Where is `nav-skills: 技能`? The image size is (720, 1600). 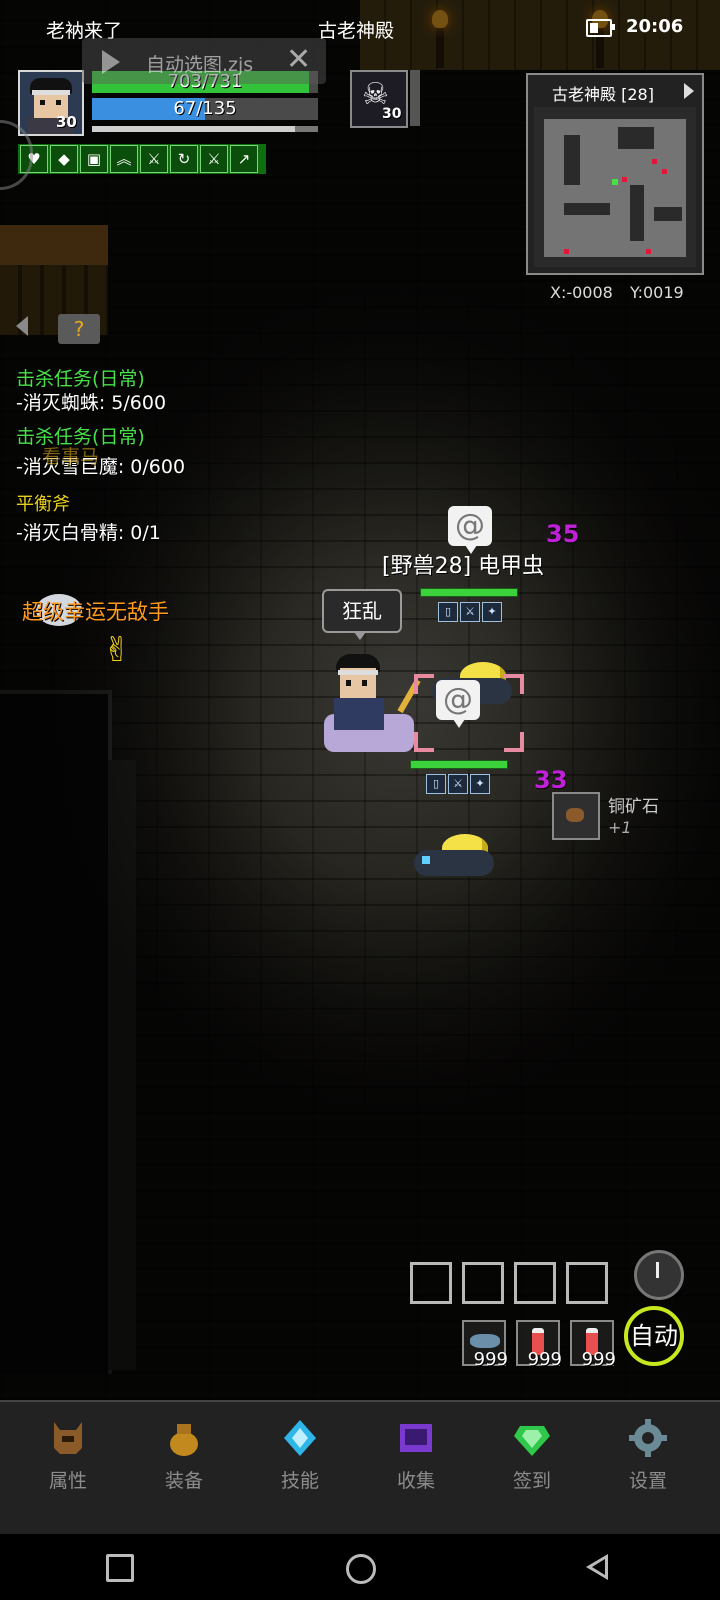 nav-skills: 技能 is located at coordinates (300, 1455).